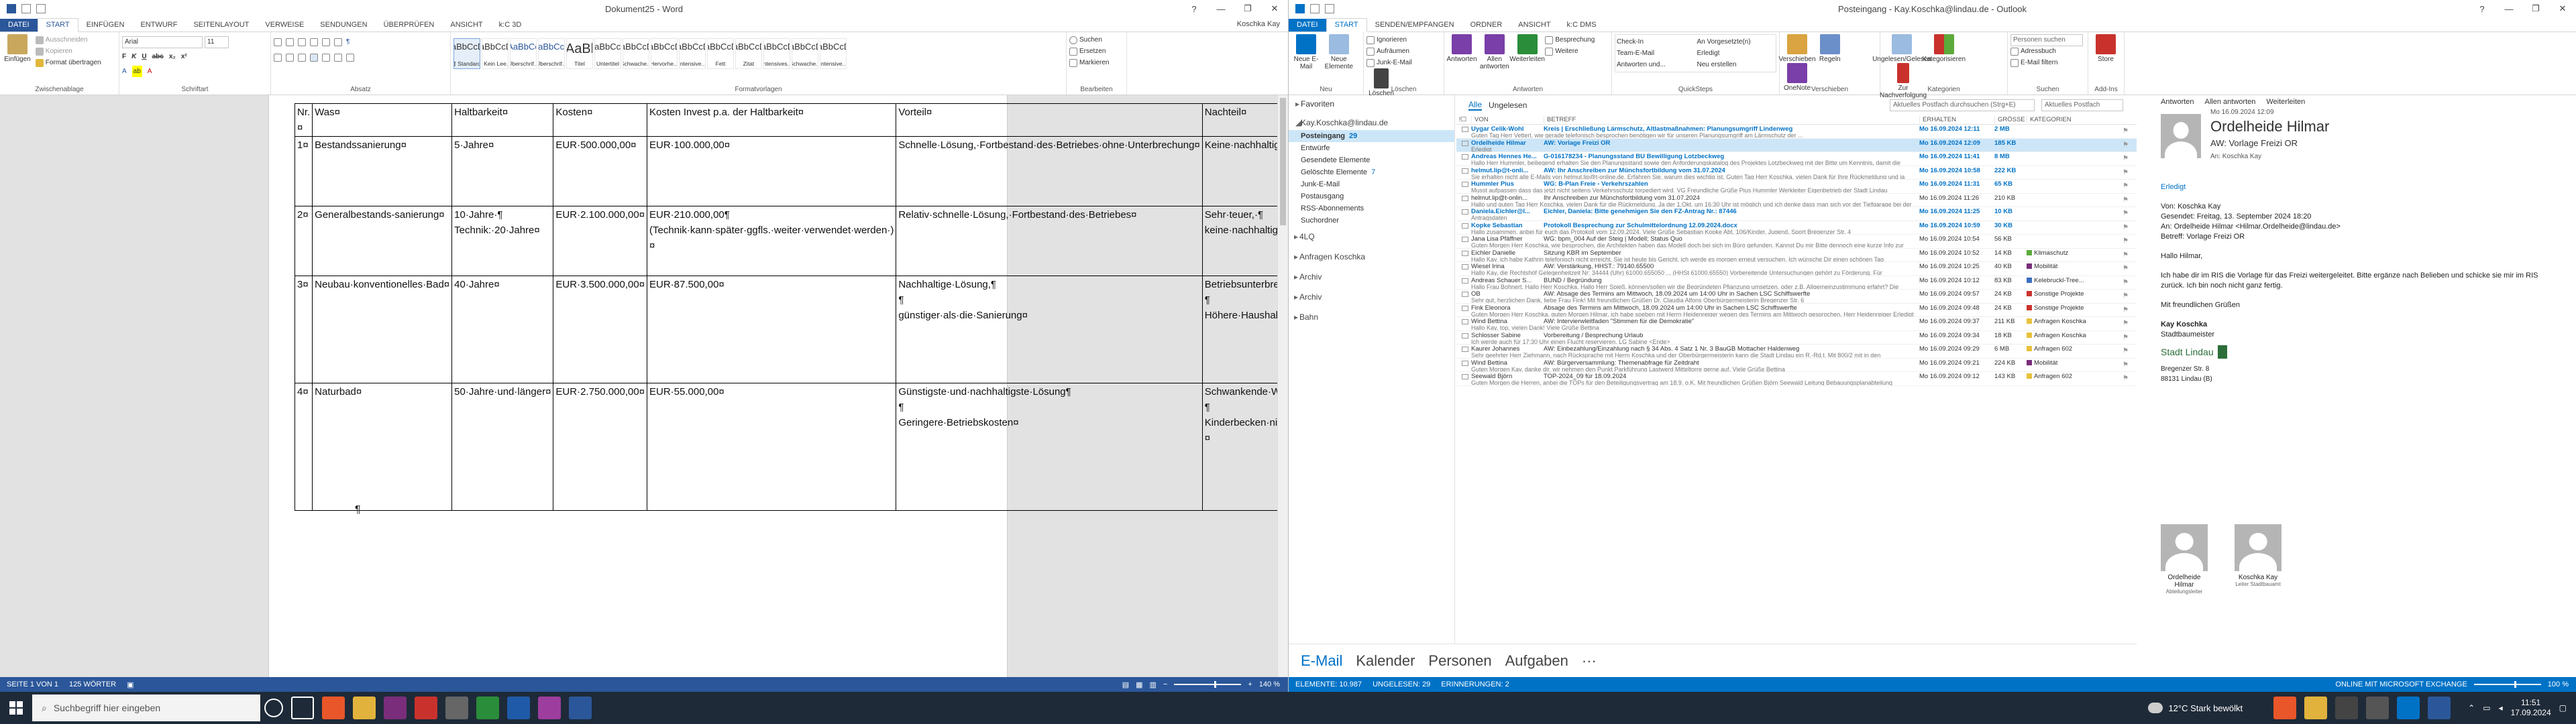 Image resolution: width=2576 pixels, height=724 pixels. Describe the element at coordinates (2408, 708) in the screenshot. I see `outlook-icon` at that location.